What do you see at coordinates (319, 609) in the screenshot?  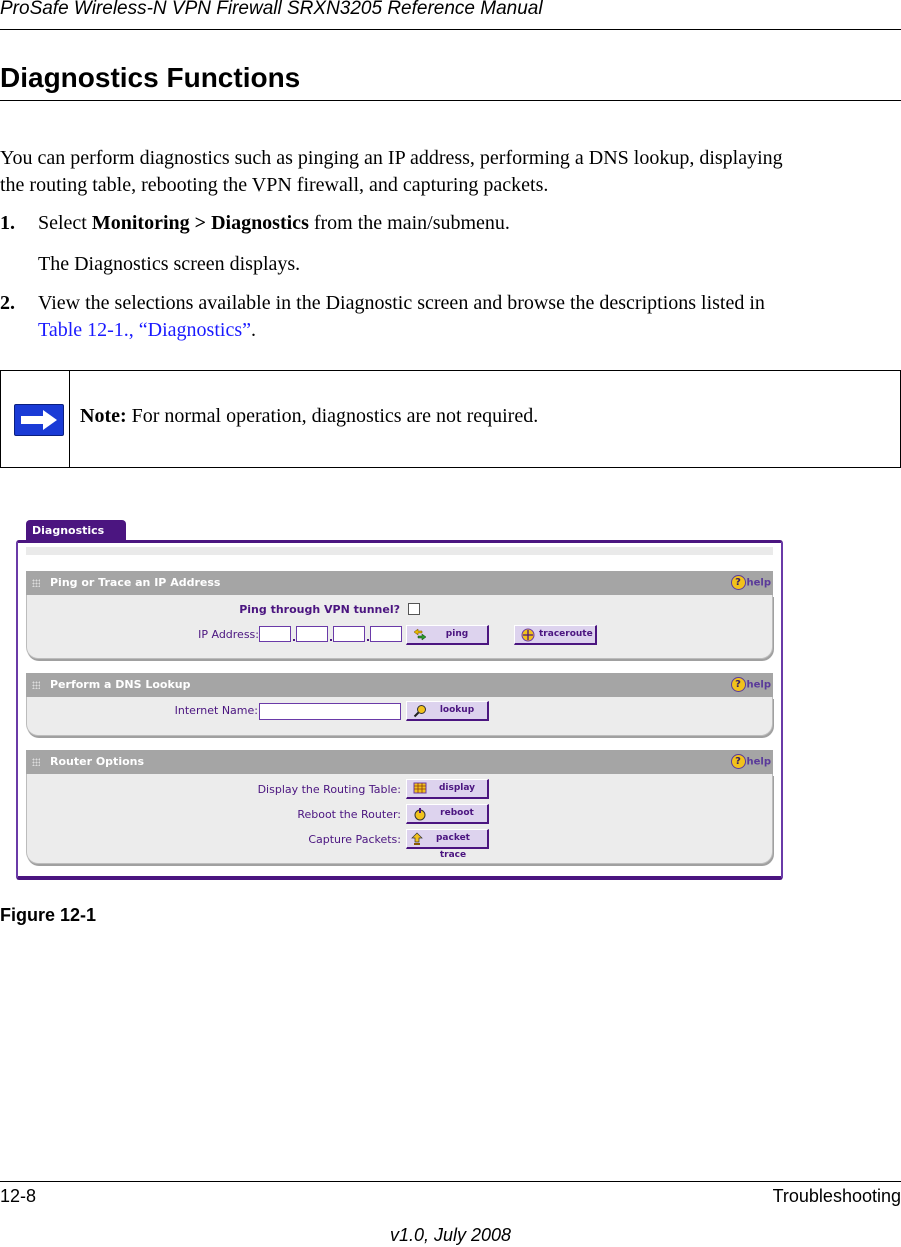 I see `vpn-tunnel-label: Ping through VPN tunnel?` at bounding box center [319, 609].